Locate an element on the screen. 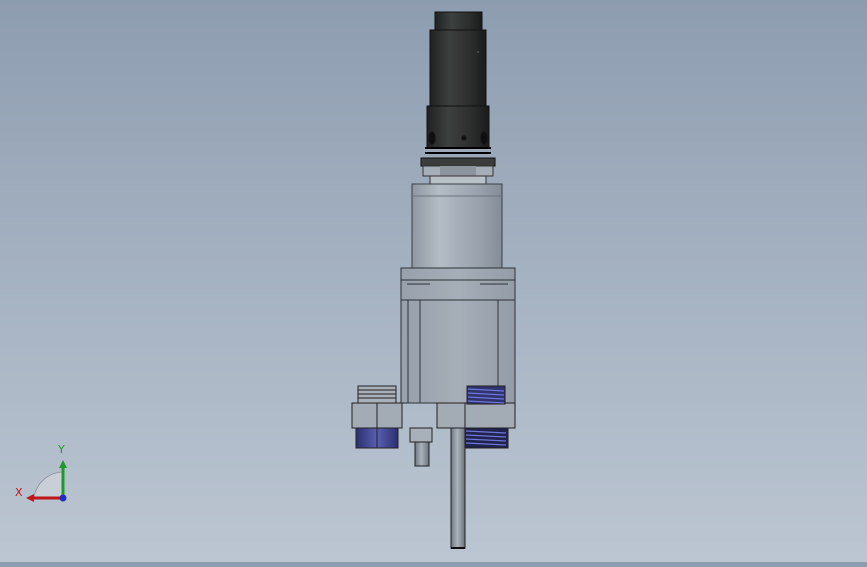 The width and height of the screenshot is (867, 567). z-axis-dot is located at coordinates (63, 498).